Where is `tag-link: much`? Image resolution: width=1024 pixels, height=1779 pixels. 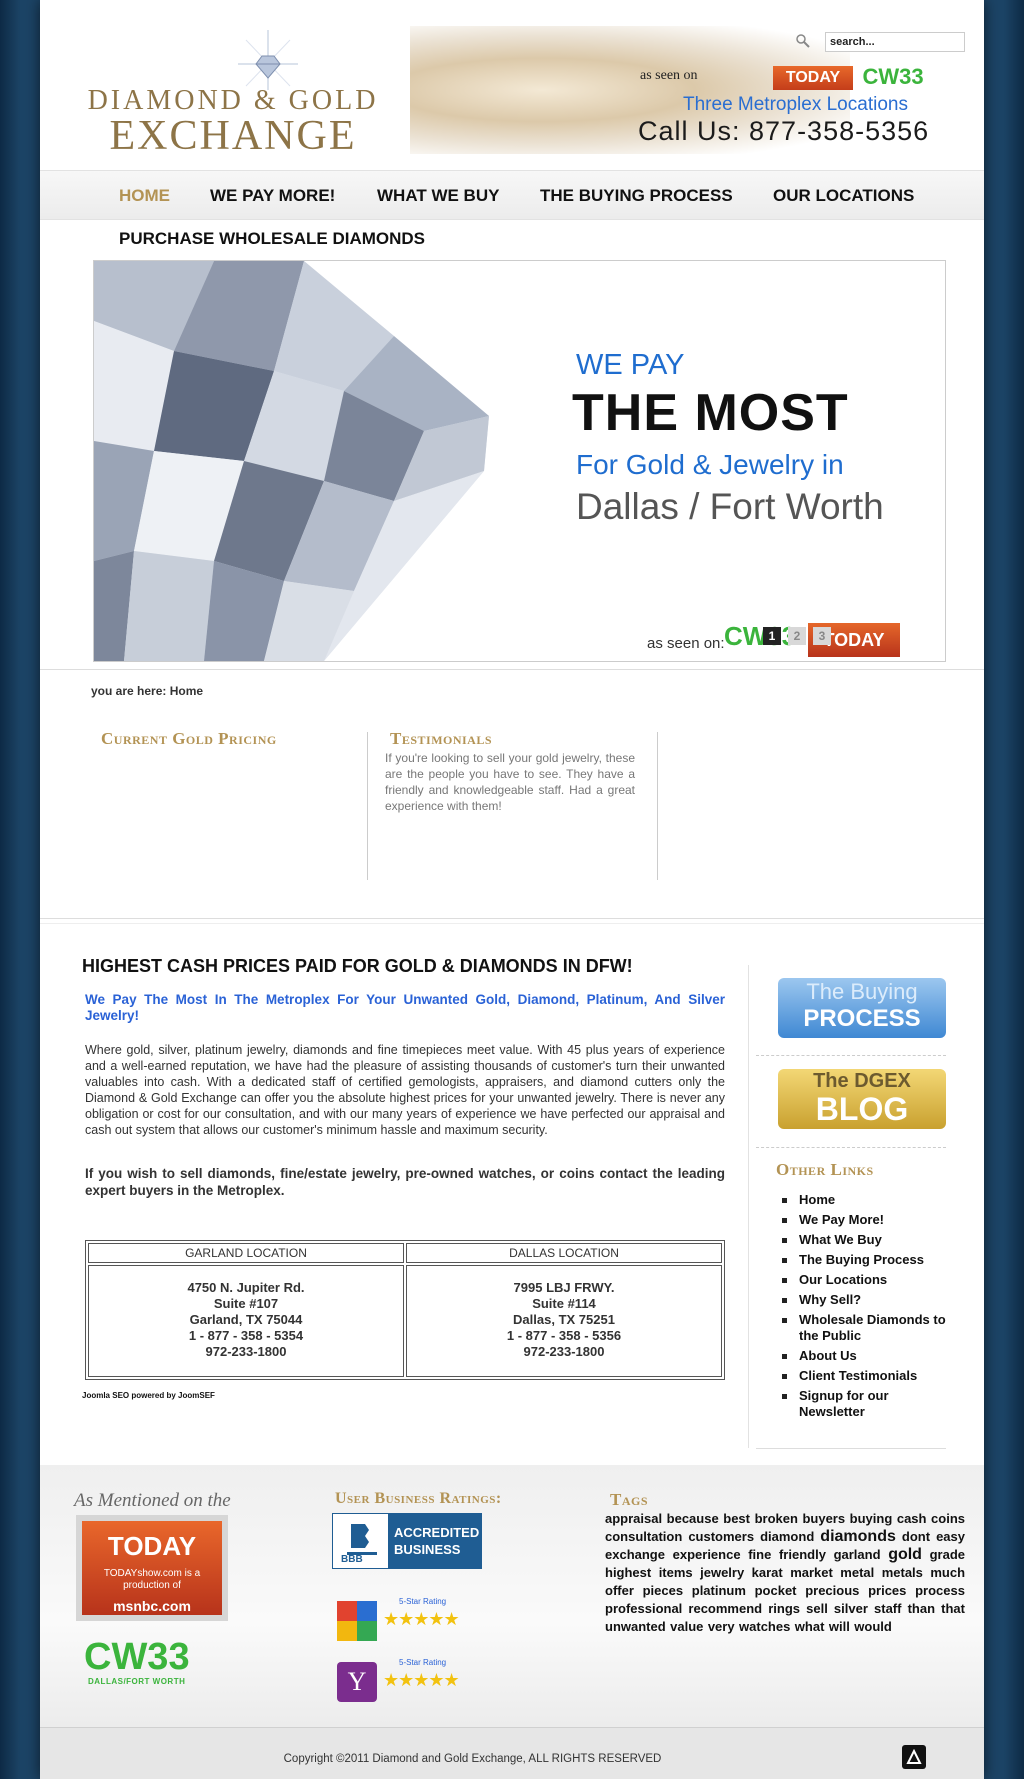
tag-link: much is located at coordinates (947, 1572).